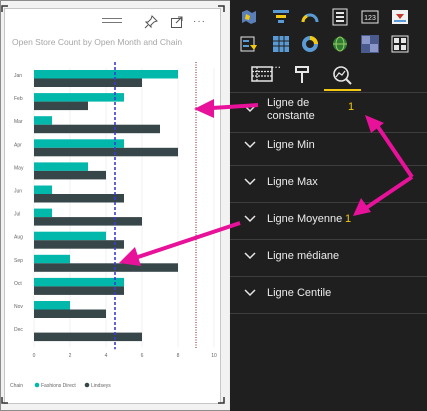 The image size is (427, 411). Describe the element at coordinates (19, 168) in the screenshot. I see `y-tick-label: May` at that location.